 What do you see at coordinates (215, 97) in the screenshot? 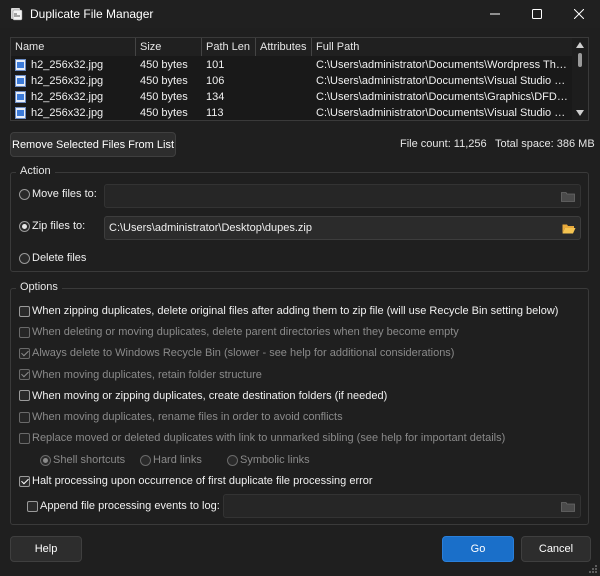
I see `cell-path-len: 134` at bounding box center [215, 97].